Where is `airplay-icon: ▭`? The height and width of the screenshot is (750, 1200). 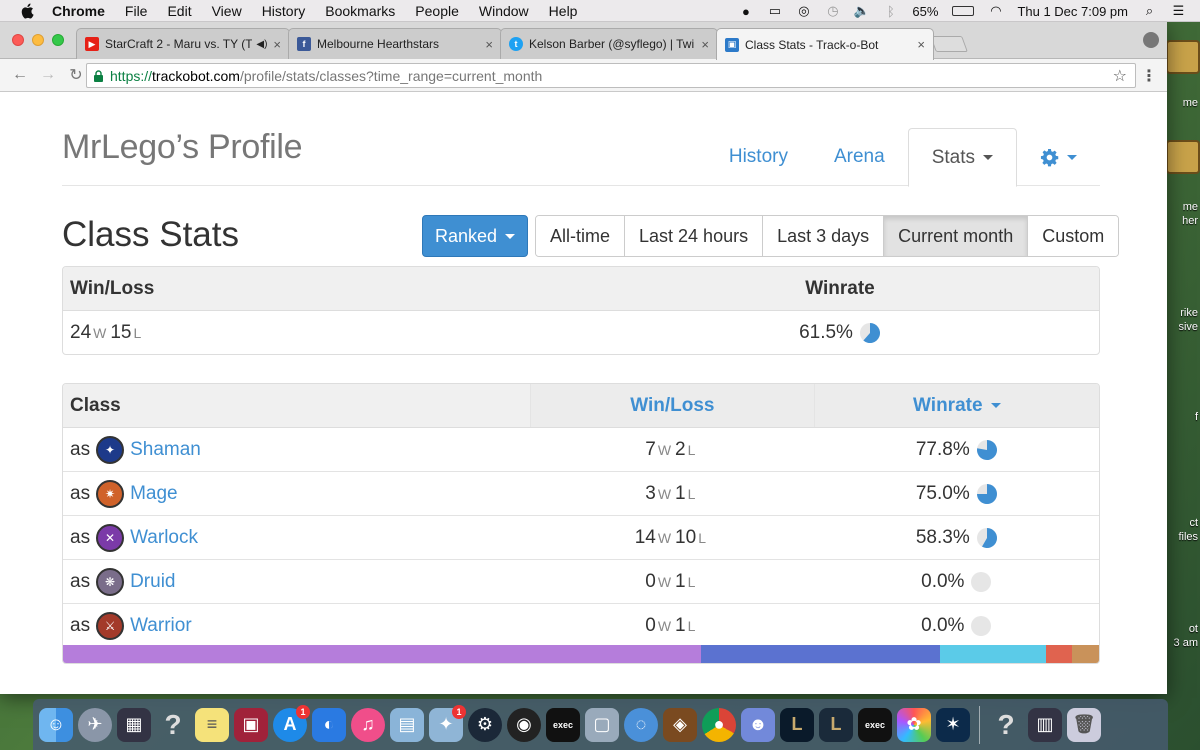 airplay-icon: ▭ is located at coordinates (774, 11).